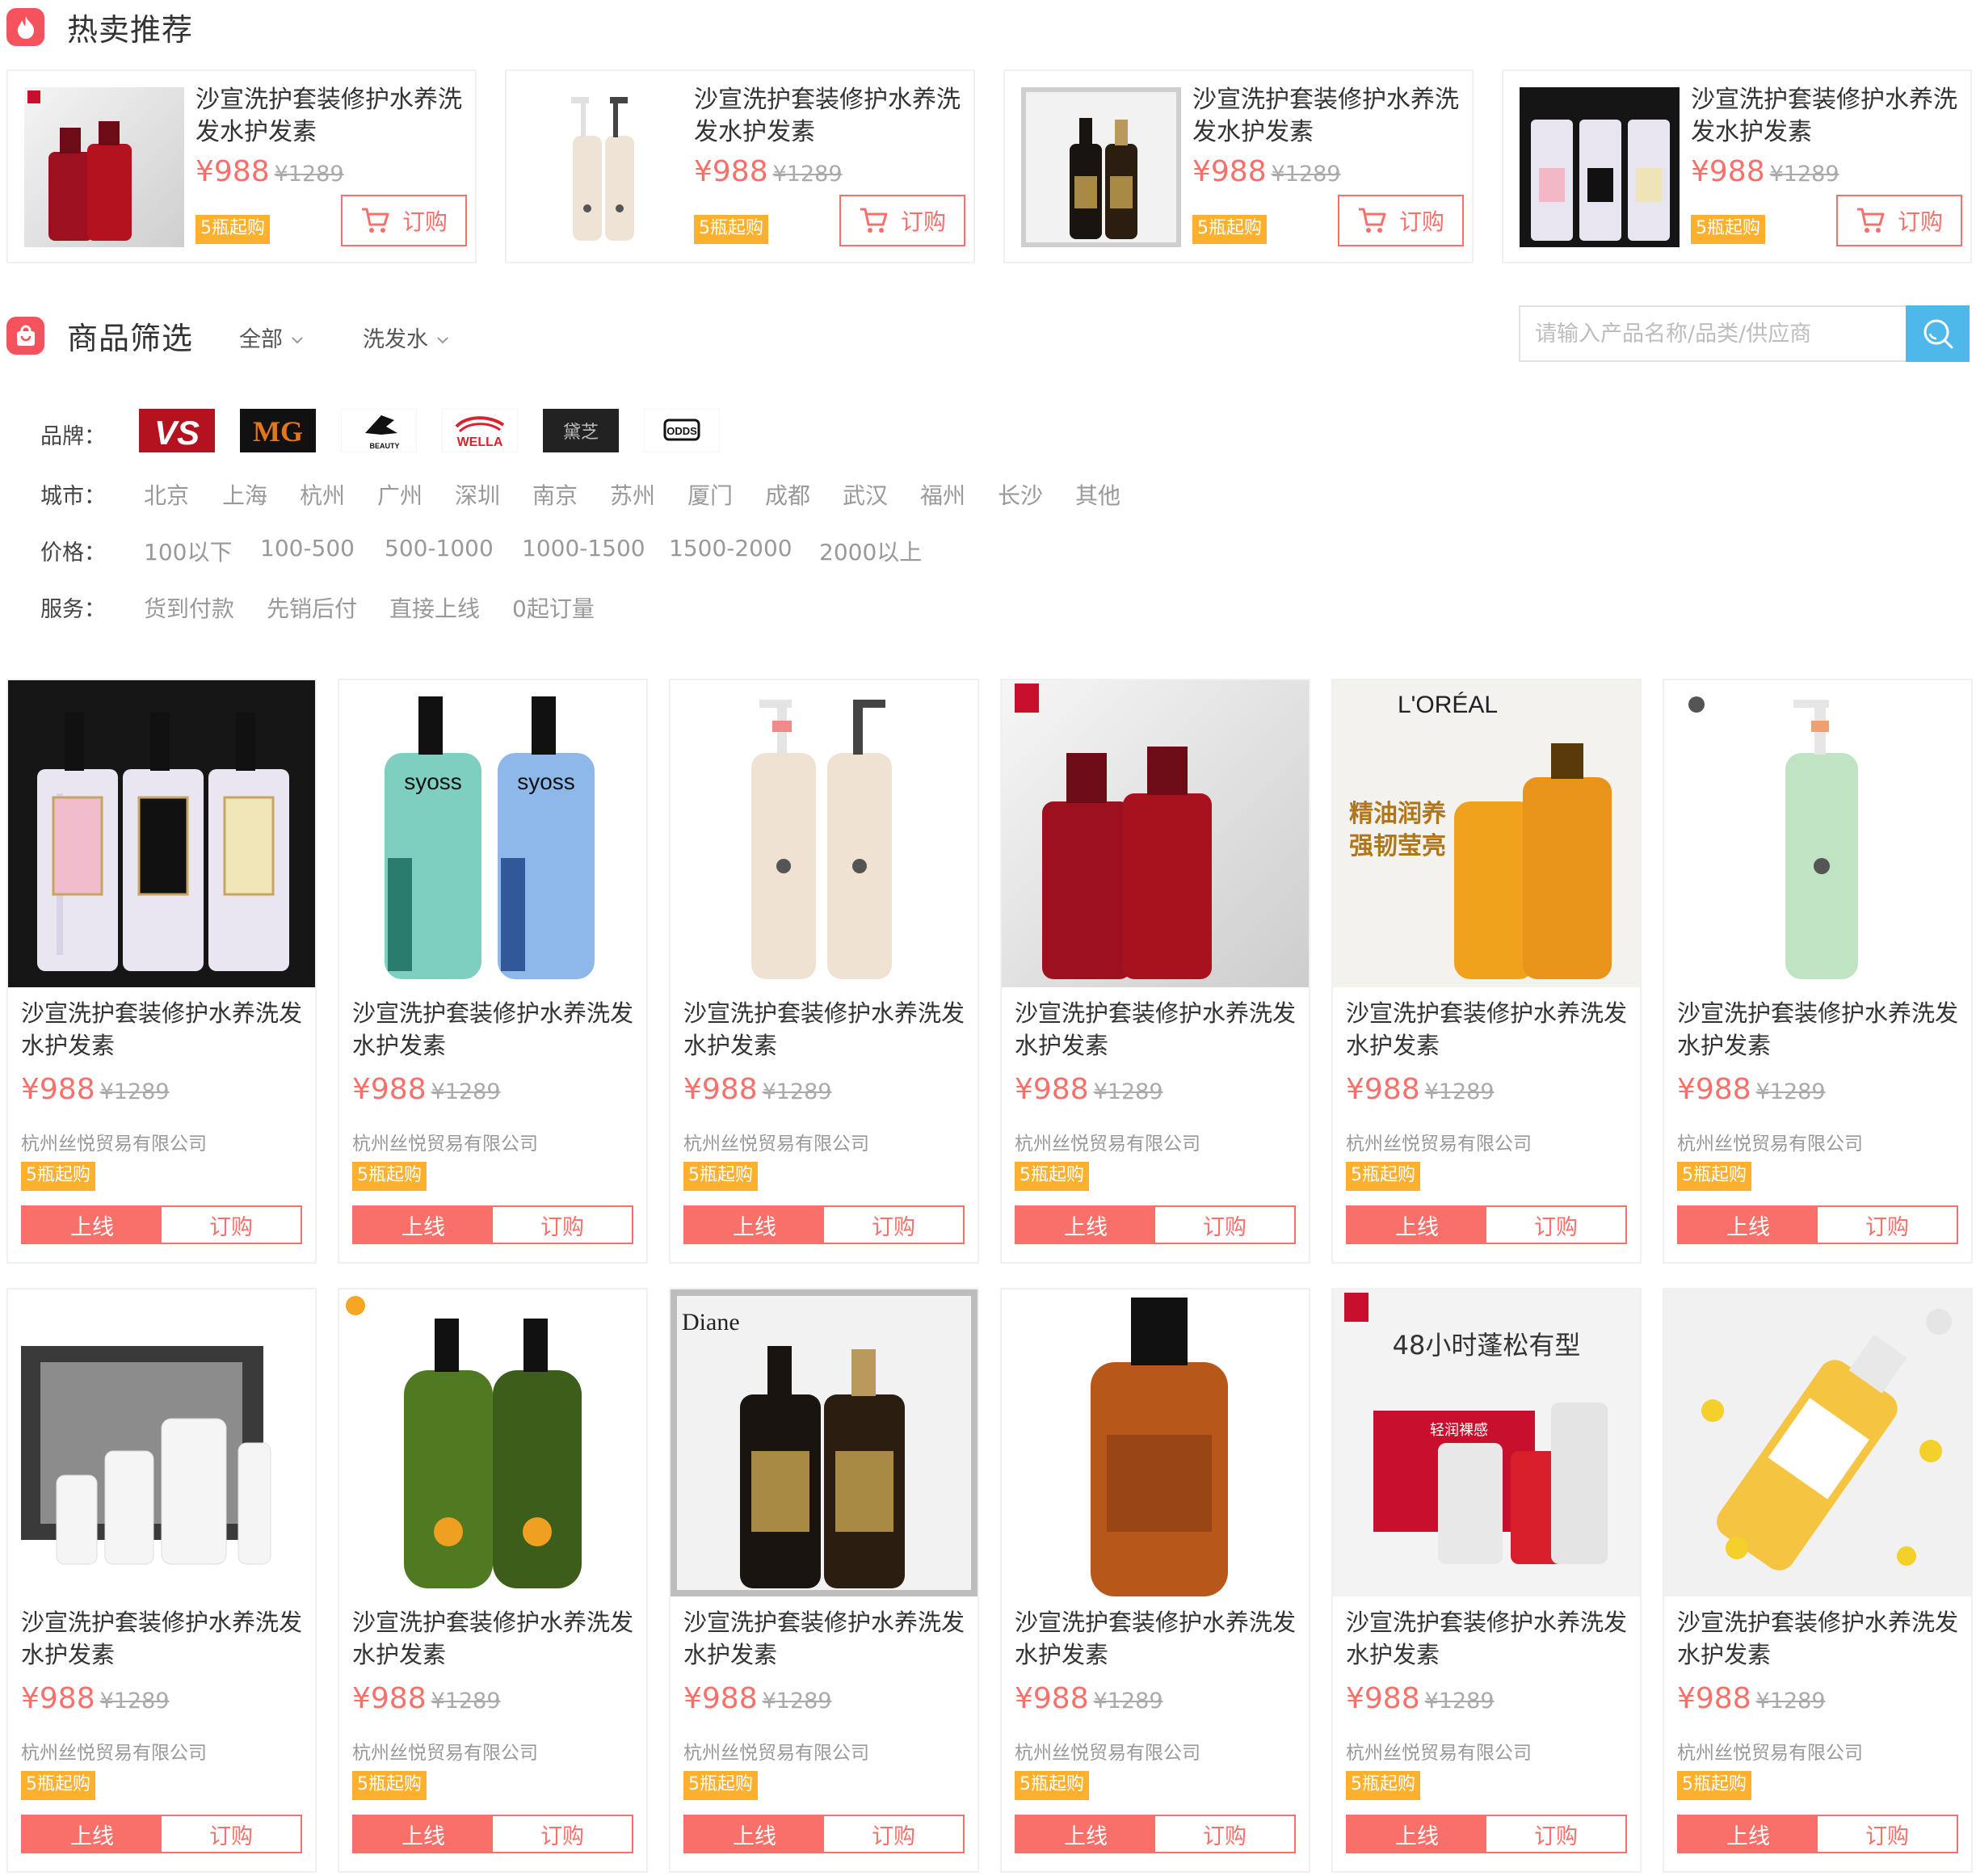 The width and height of the screenshot is (1976, 1876). I want to click on search-input, so click(1713, 333).